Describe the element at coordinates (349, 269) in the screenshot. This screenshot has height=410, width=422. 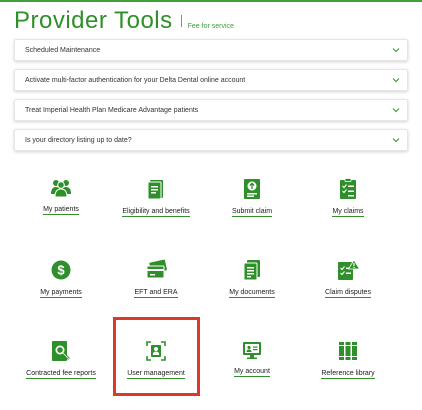
I see `claim-disputes-icon` at that location.